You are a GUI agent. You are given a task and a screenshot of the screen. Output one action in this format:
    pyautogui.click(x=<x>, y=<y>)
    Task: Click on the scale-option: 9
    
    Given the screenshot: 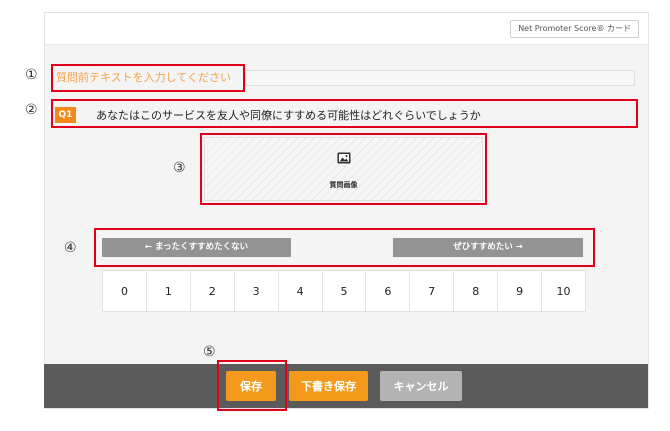 What is the action you would take?
    pyautogui.click(x=520, y=291)
    